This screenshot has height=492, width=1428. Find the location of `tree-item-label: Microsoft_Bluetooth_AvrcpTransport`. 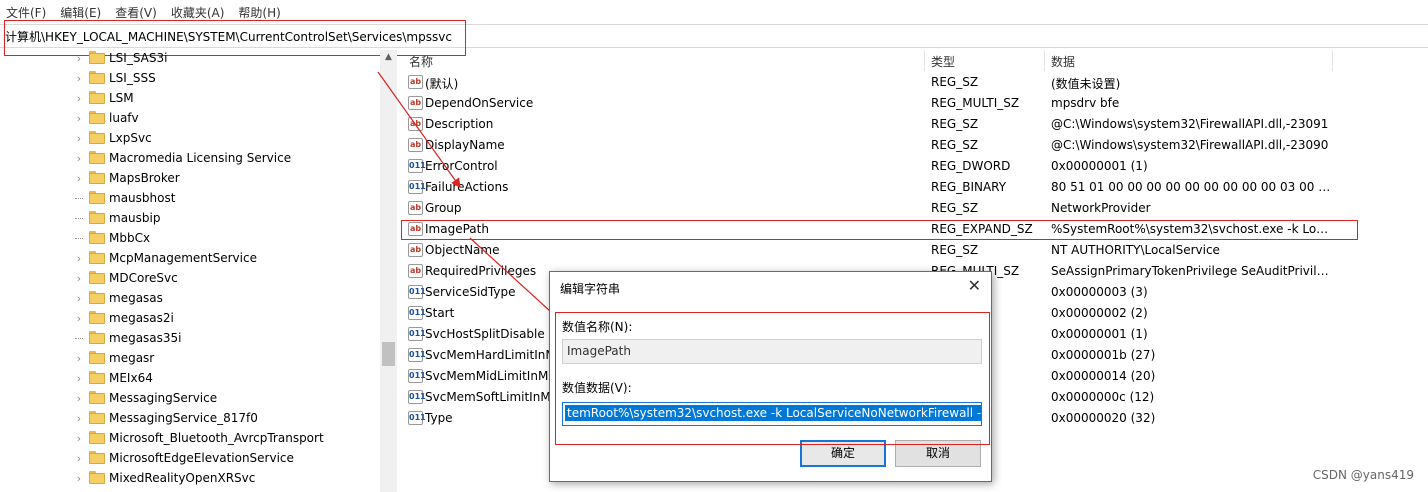

tree-item-label: Microsoft_Bluetooth_AvrcpTransport is located at coordinates (216, 438).